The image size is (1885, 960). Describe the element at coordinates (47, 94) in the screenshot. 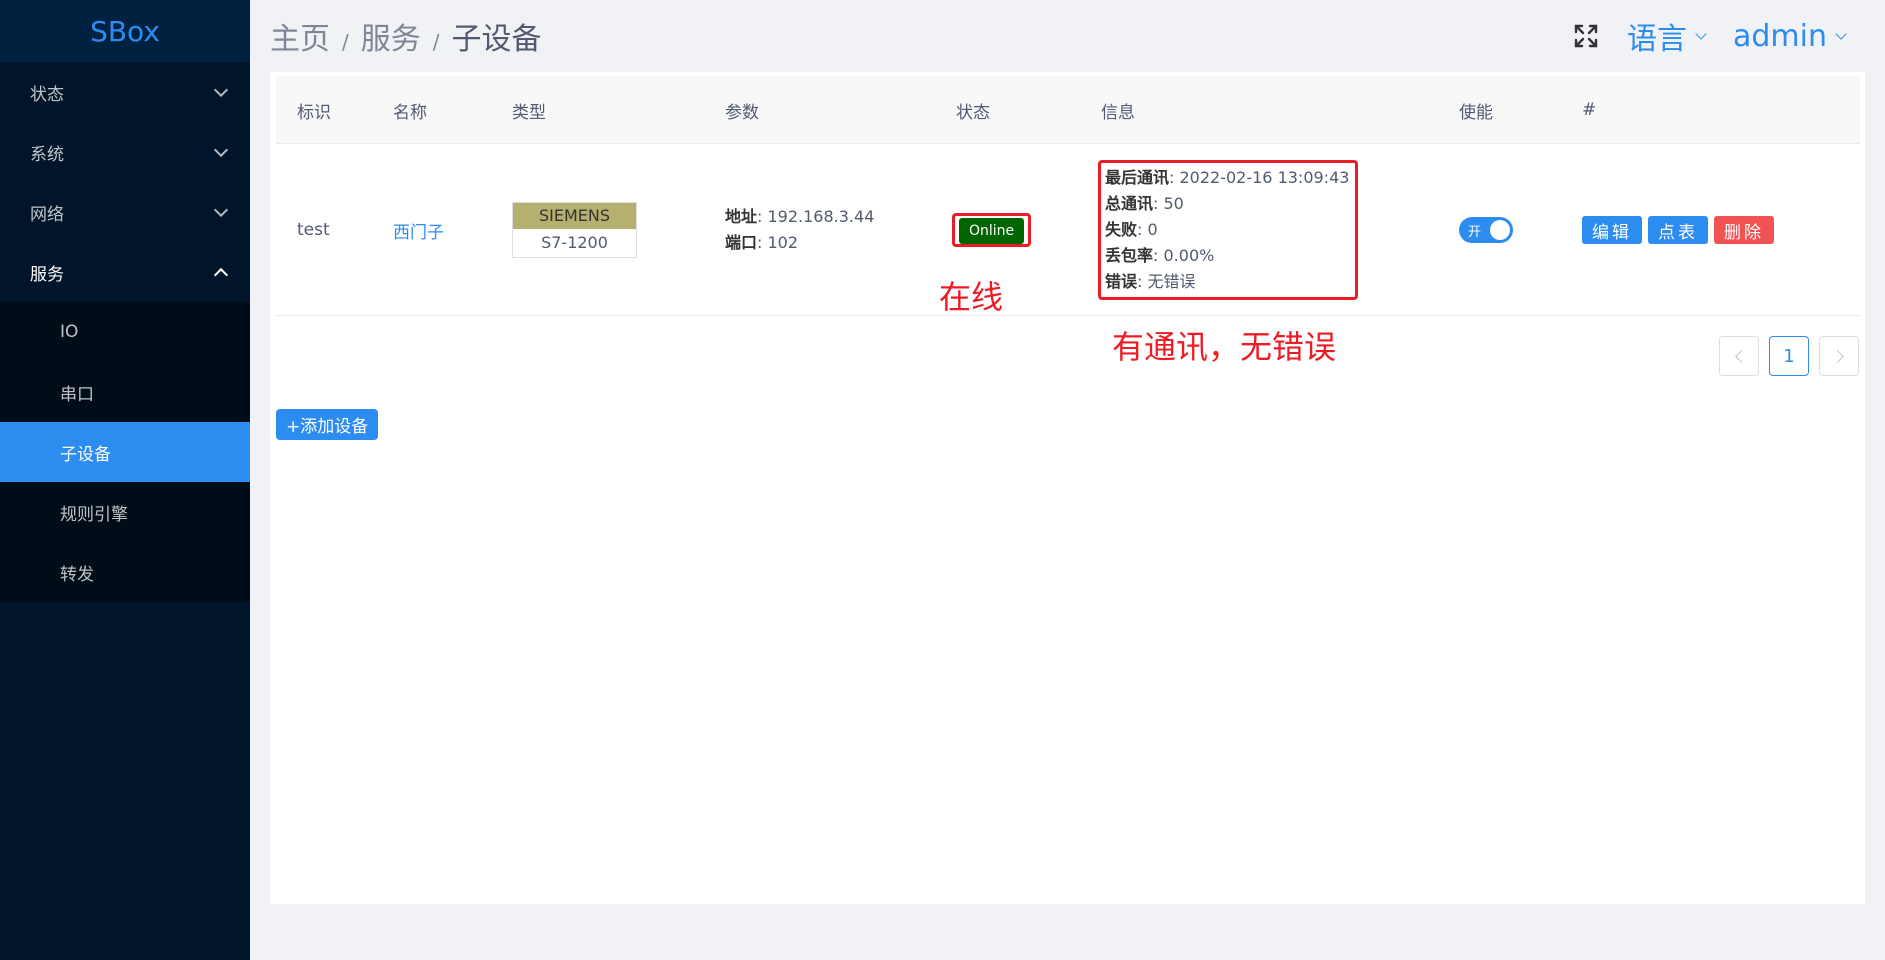

I see `menu-status-label: 状态` at that location.